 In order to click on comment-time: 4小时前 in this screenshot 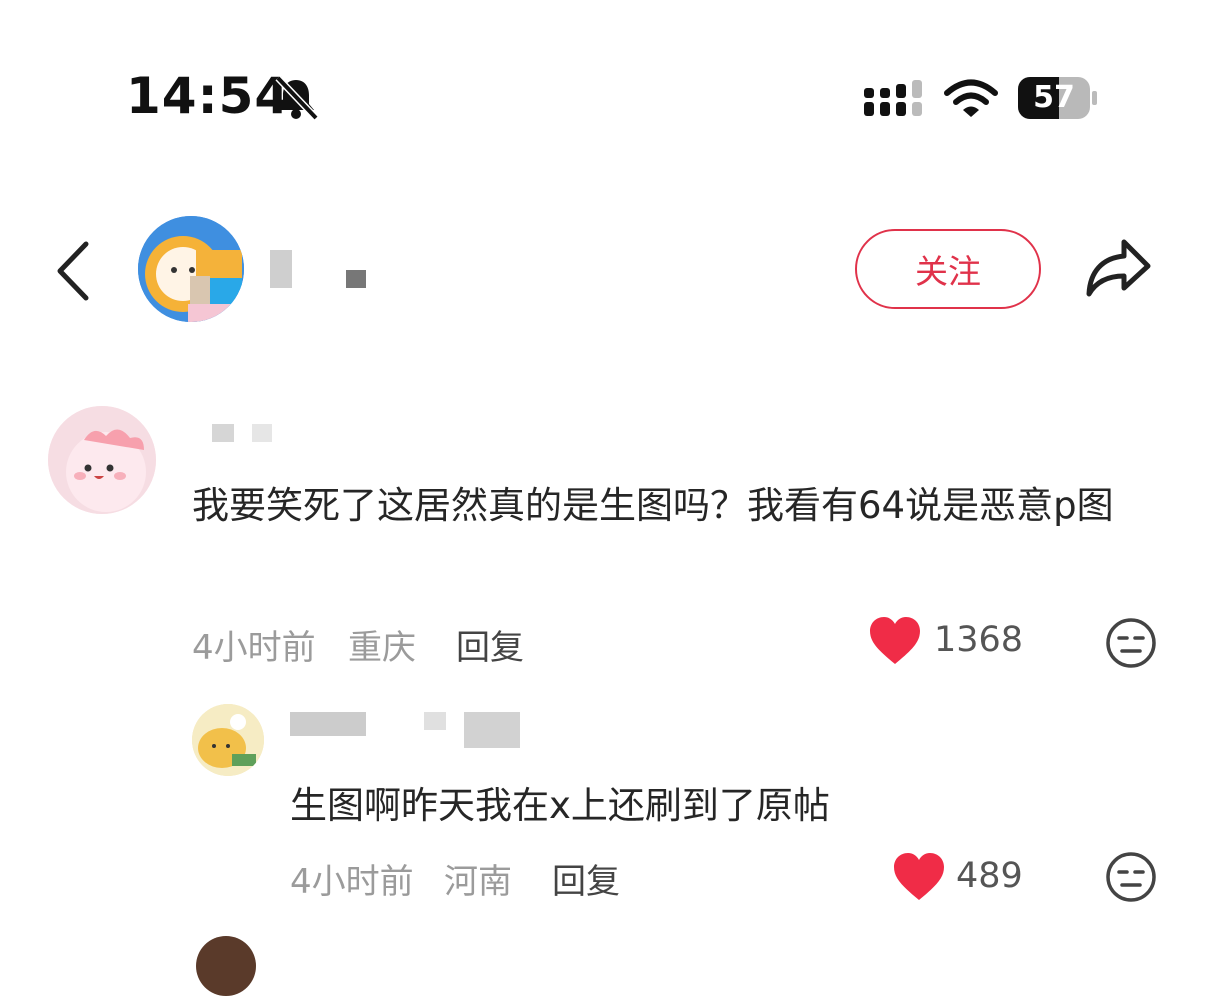, I will do `click(254, 648)`.